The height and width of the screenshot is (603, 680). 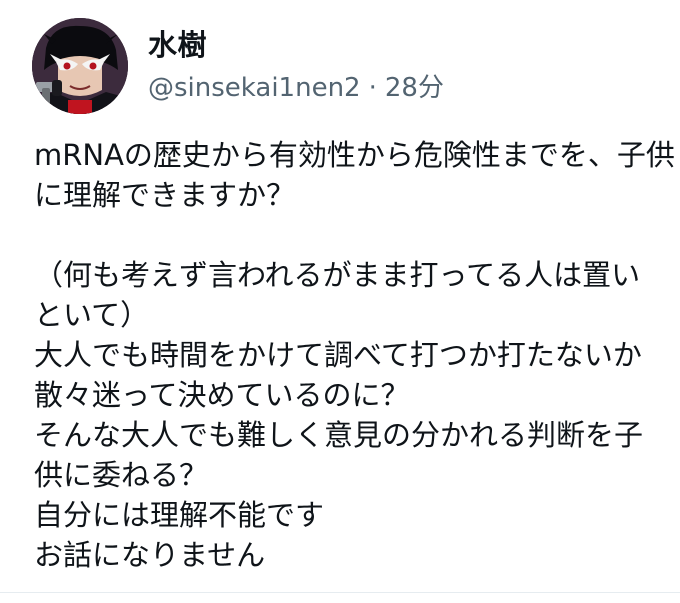 What do you see at coordinates (337, 275) in the screenshot?
I see `tweet-text-line: （何も考えず言われるがまま打ってる人は置い` at bounding box center [337, 275].